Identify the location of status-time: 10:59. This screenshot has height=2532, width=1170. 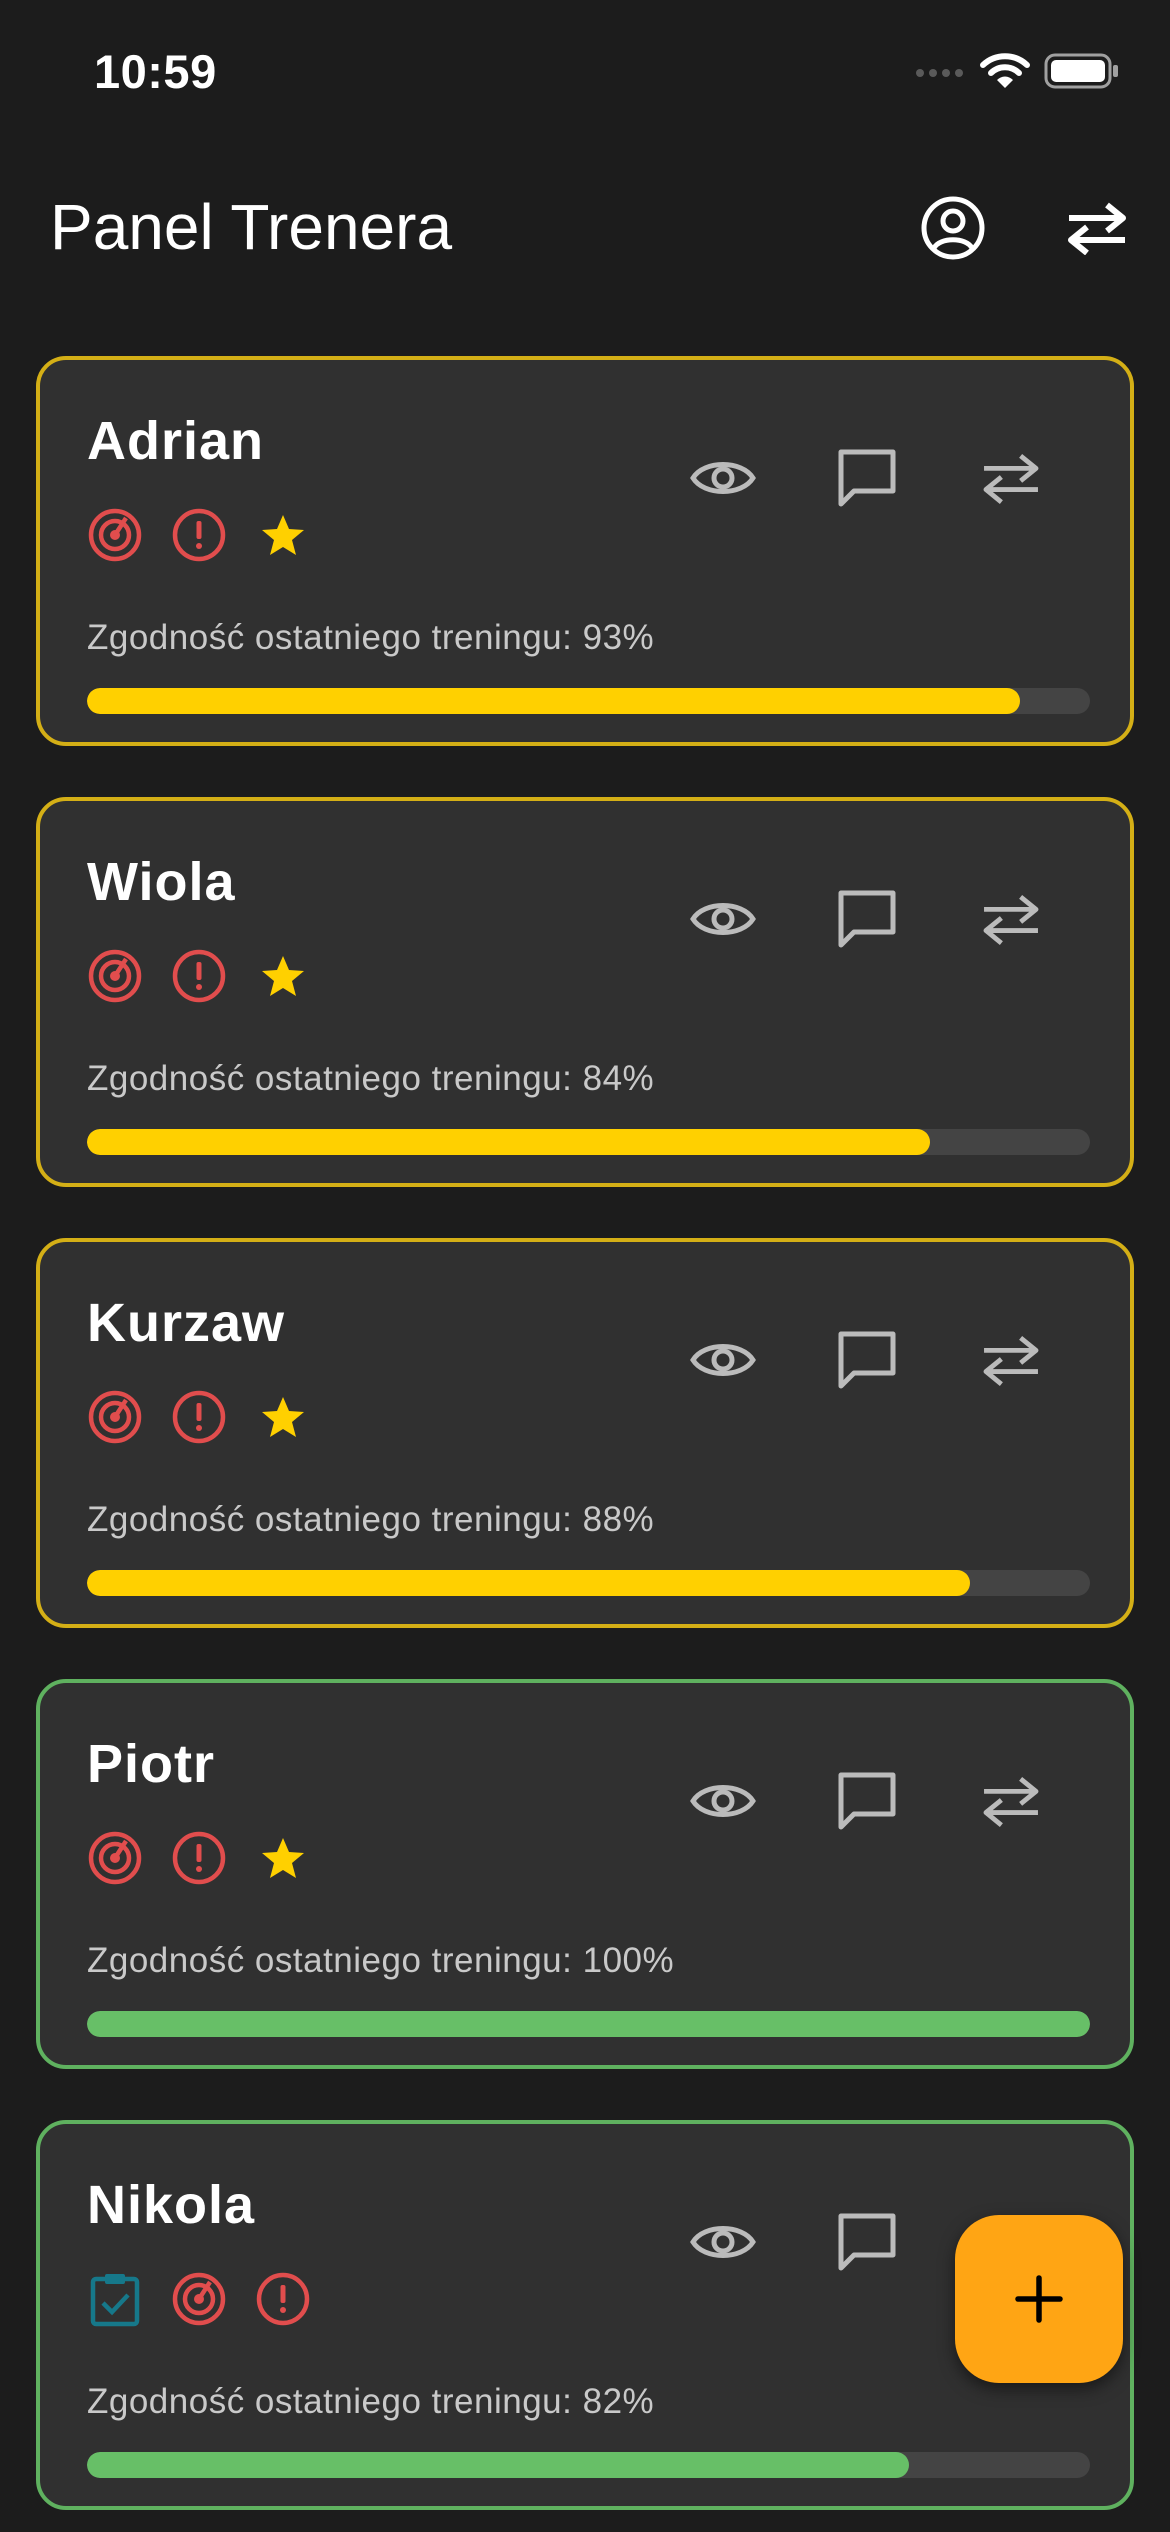
(155, 71).